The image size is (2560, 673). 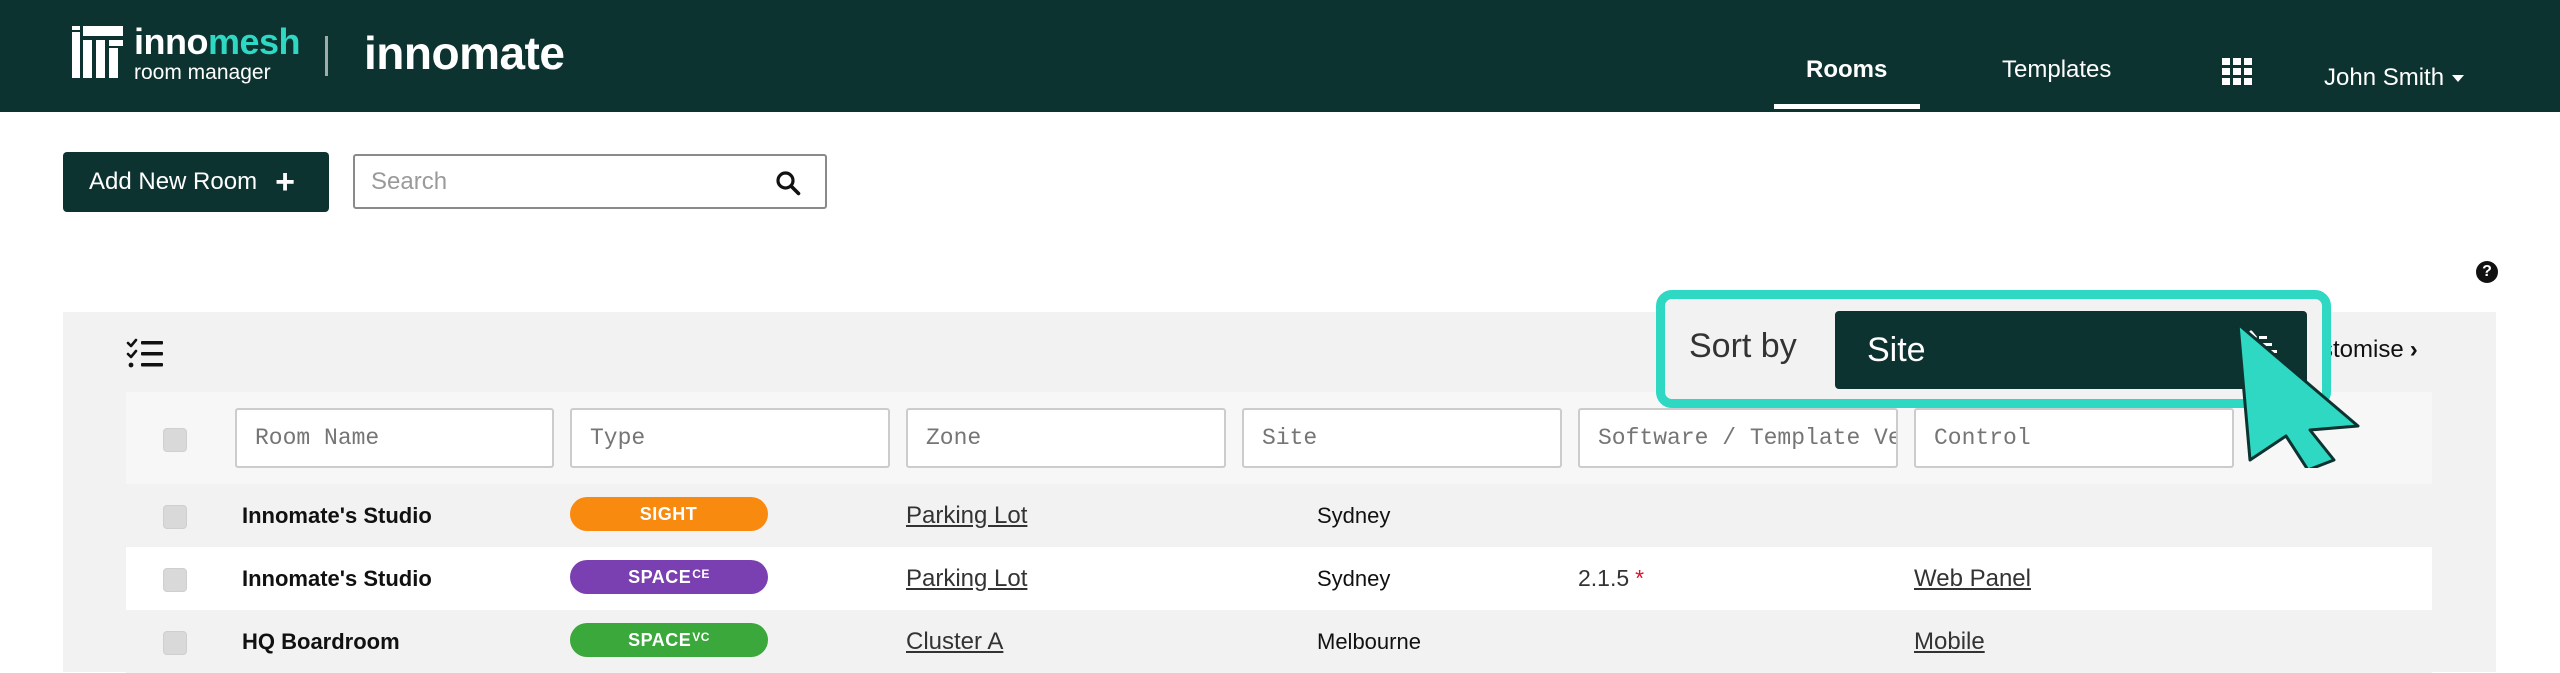 I want to click on nav-active-indicator, so click(x=1847, y=106).